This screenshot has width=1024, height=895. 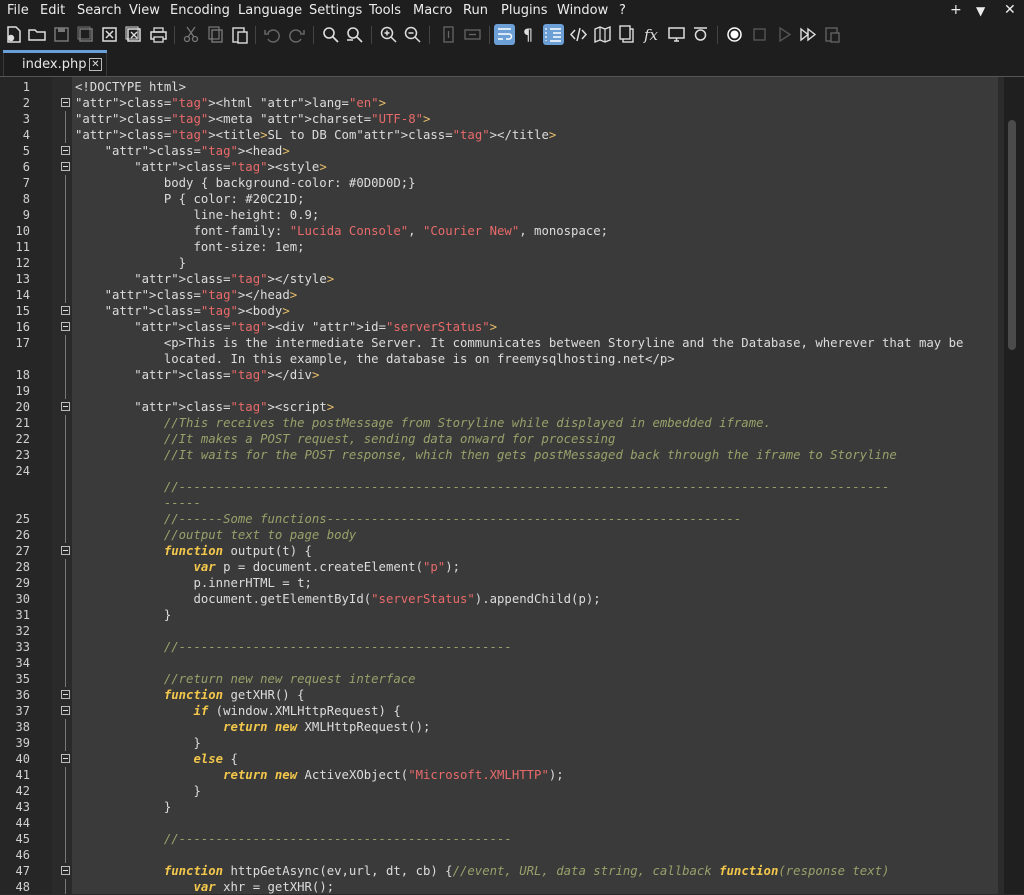 What do you see at coordinates (245, 183) in the screenshot?
I see `code-text: body { background-color: #0D0D0D;}` at bounding box center [245, 183].